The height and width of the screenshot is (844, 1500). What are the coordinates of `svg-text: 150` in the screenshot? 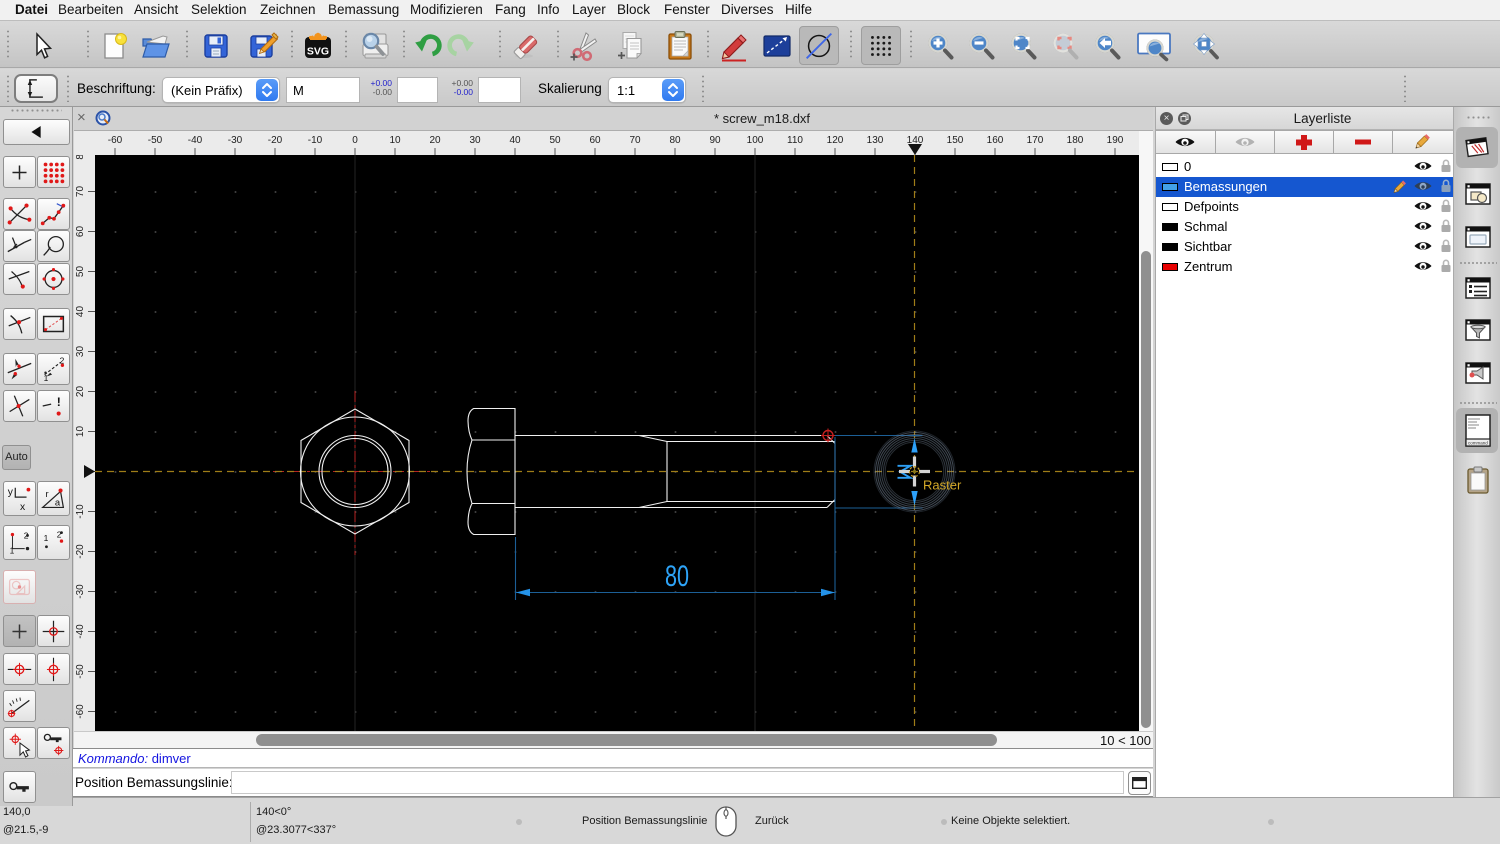 It's located at (955, 140).